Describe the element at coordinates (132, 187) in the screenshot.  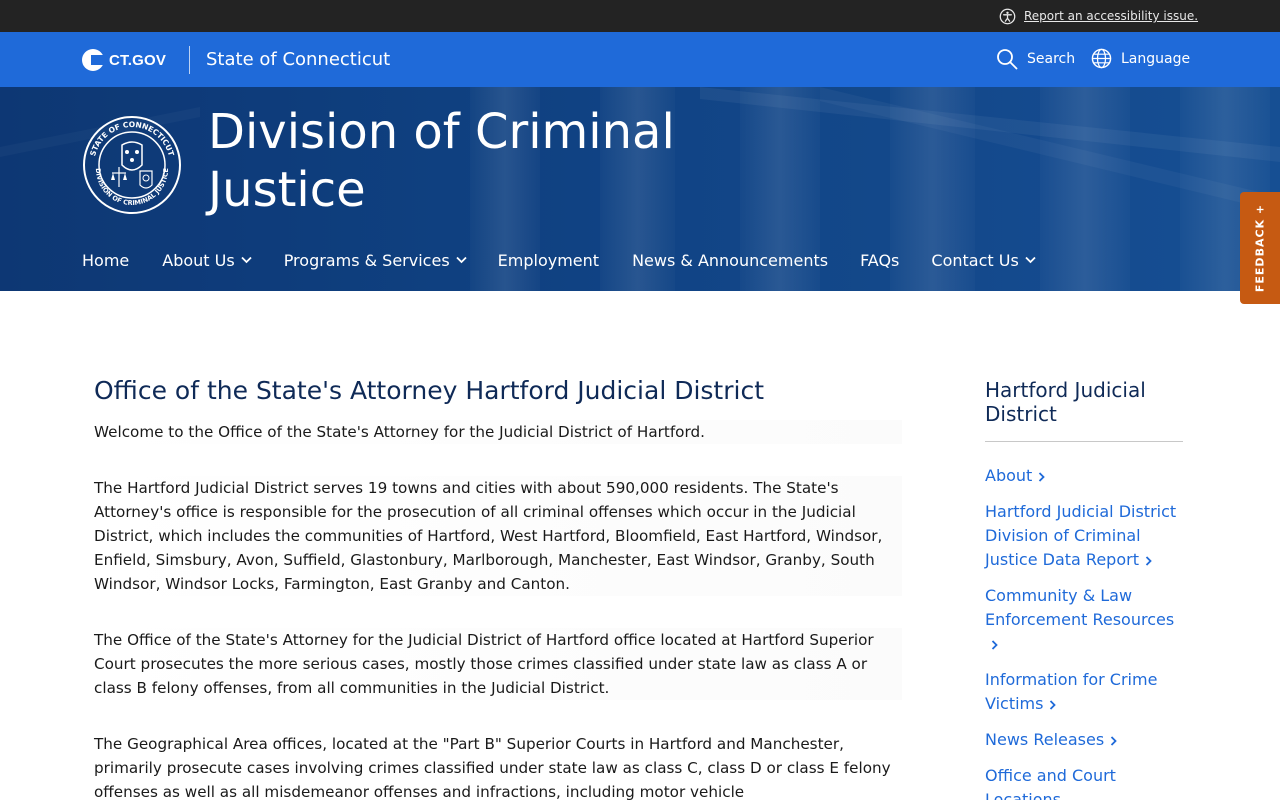
I see `svg-text: DIVISION OF CRIMINAL JUSTICE` at that location.